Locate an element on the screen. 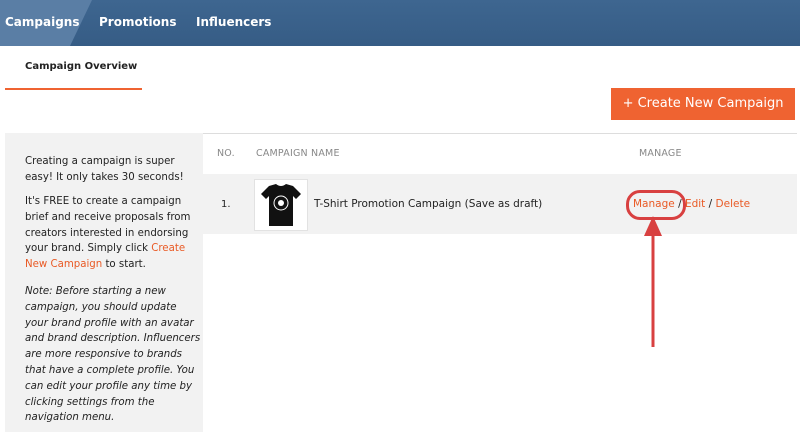 This screenshot has width=800, height=433. tab-influencers: Influencers is located at coordinates (233, 23).